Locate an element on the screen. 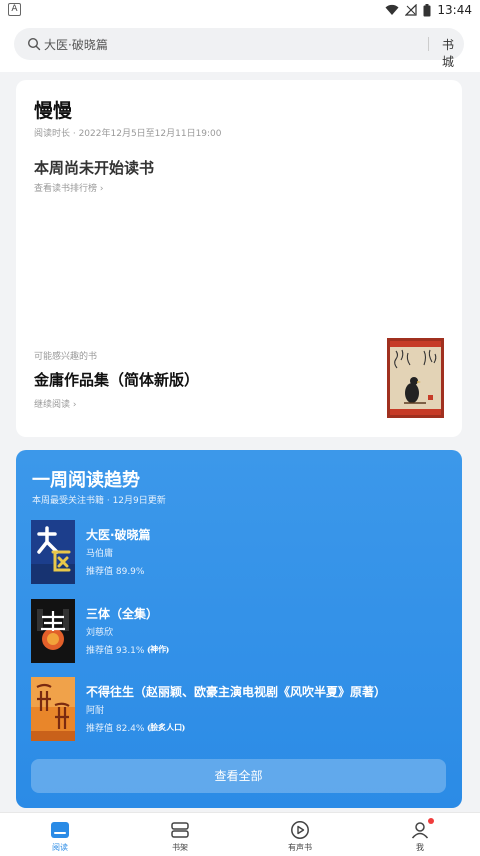  book-author: 阿耐 is located at coordinates (95, 711).